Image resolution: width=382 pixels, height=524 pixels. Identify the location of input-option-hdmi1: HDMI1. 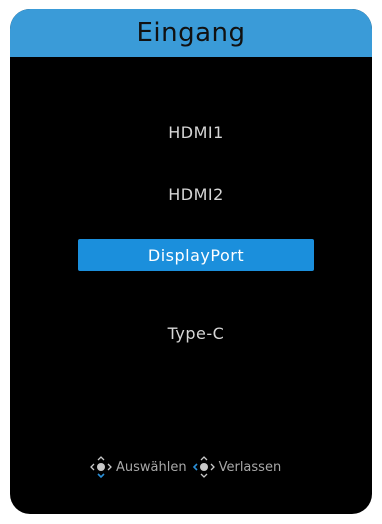
(196, 132).